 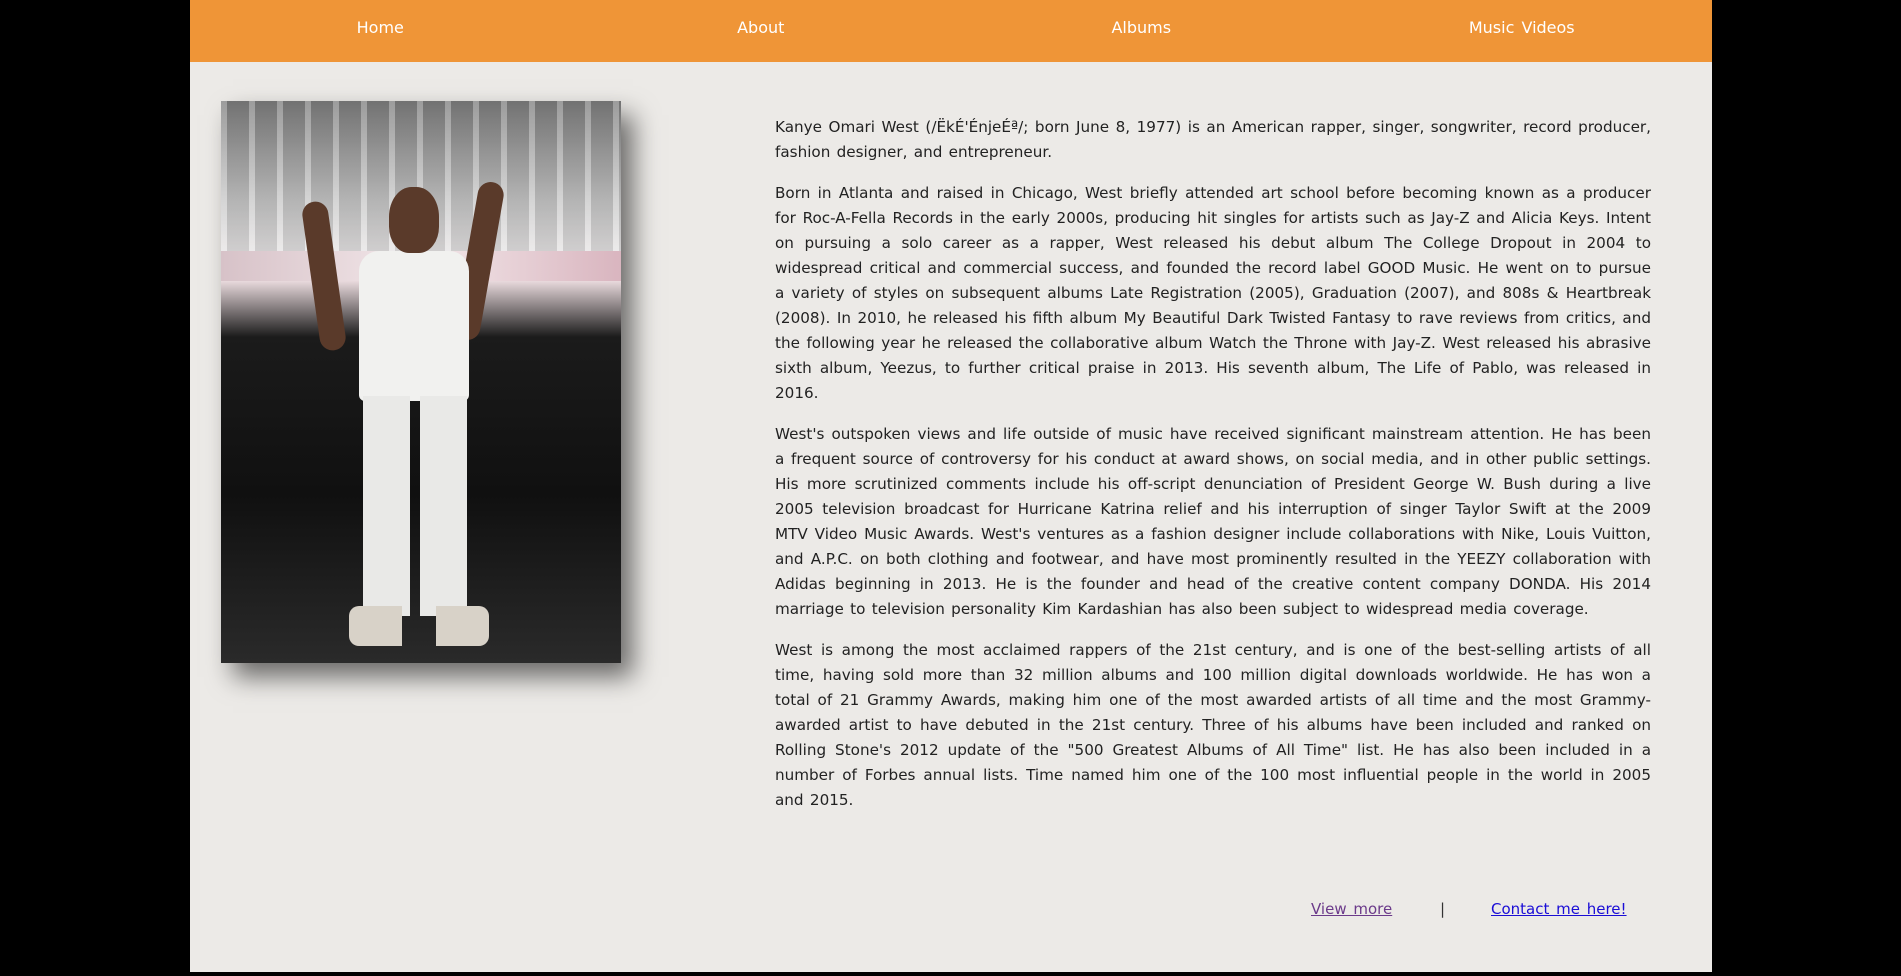 I want to click on artist-photo, so click(x=421, y=382).